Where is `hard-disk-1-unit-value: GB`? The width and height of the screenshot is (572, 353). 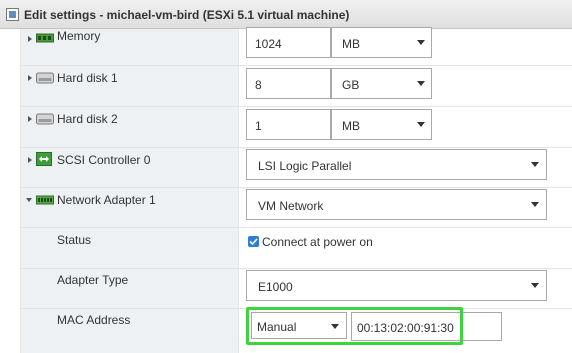
hard-disk-1-unit-value: GB is located at coordinates (351, 85).